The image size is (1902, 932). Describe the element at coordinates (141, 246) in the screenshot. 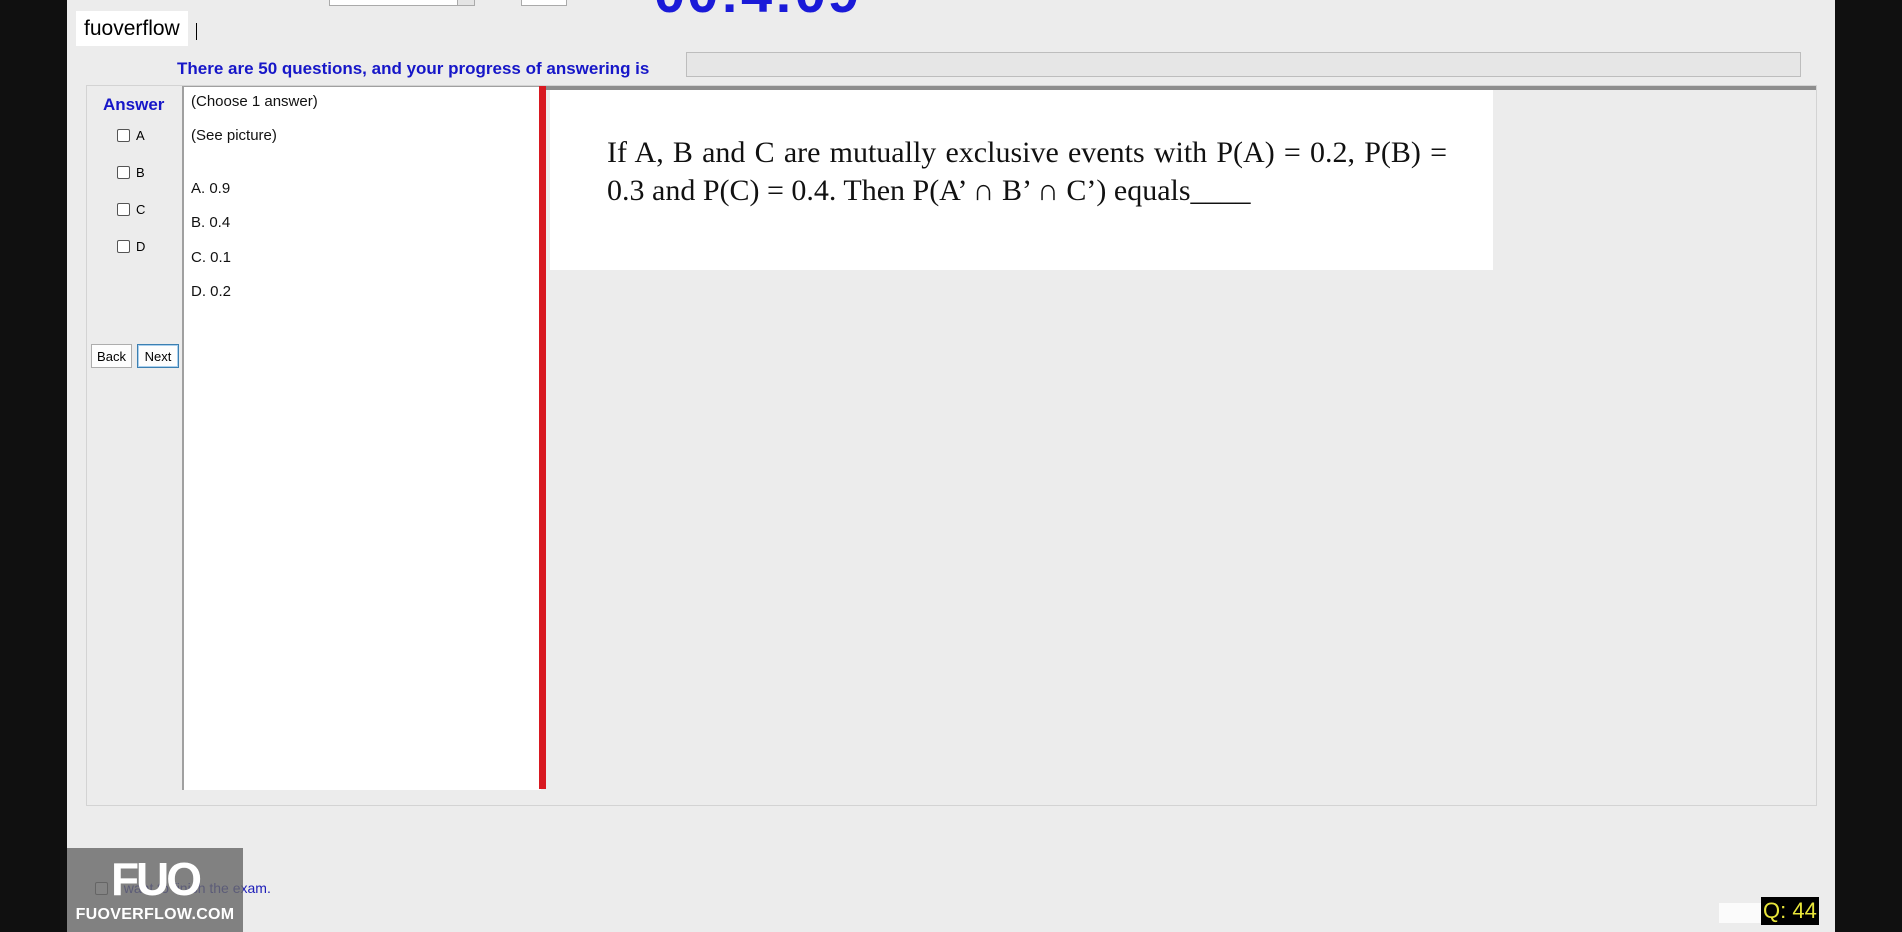

I see `answer-option-label: D` at that location.